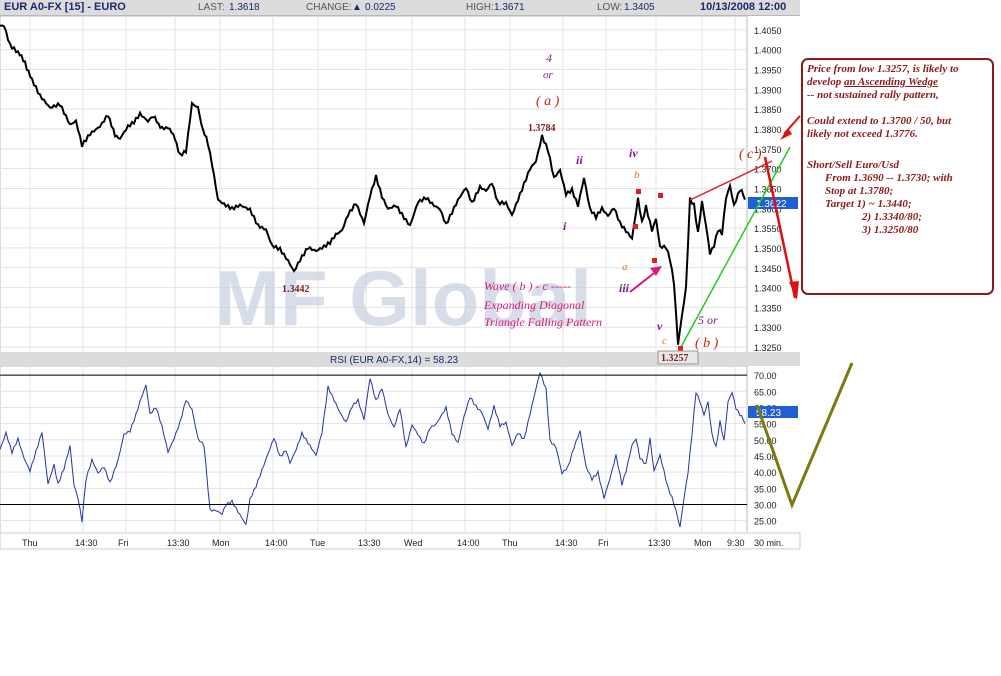  Describe the element at coordinates (413, 543) in the screenshot. I see `x-tick-label: Wed` at that location.